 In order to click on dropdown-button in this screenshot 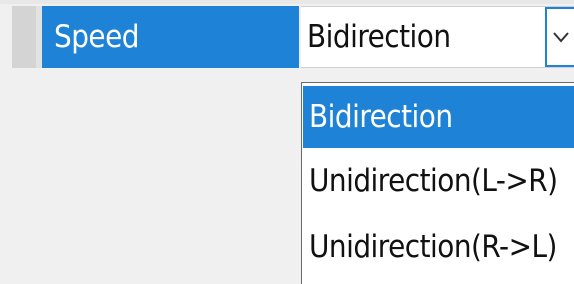, I will do `click(559, 37)`.